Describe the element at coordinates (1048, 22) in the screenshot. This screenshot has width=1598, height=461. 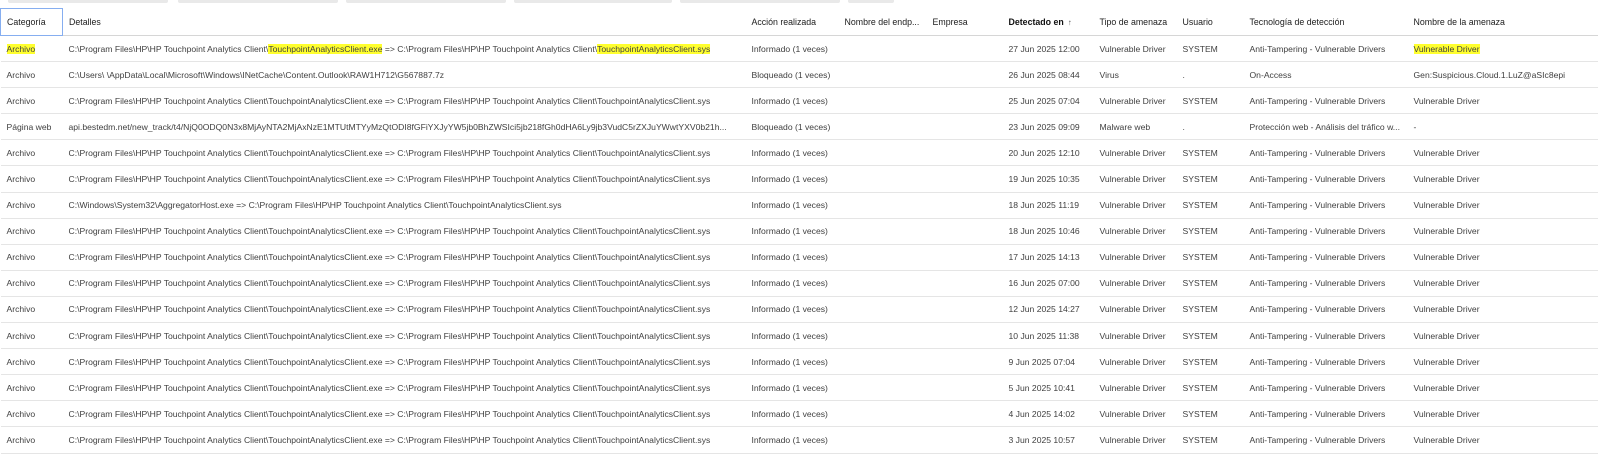
I see `column-header-detectado: Detectado en ↑` at that location.